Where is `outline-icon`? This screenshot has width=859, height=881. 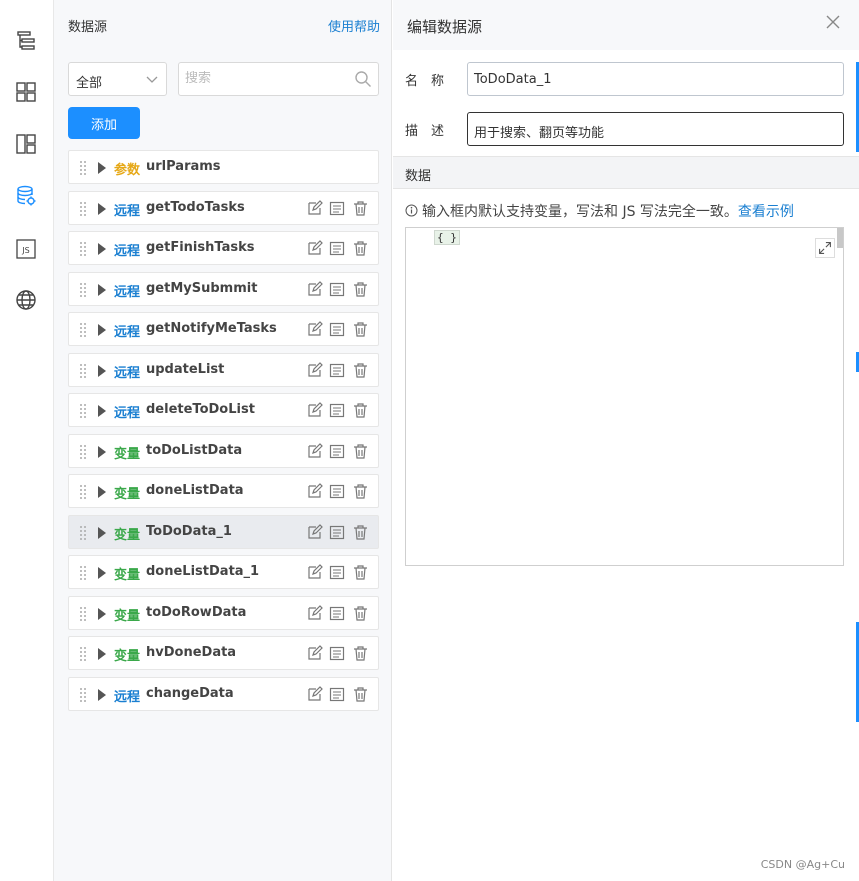 outline-icon is located at coordinates (26, 40).